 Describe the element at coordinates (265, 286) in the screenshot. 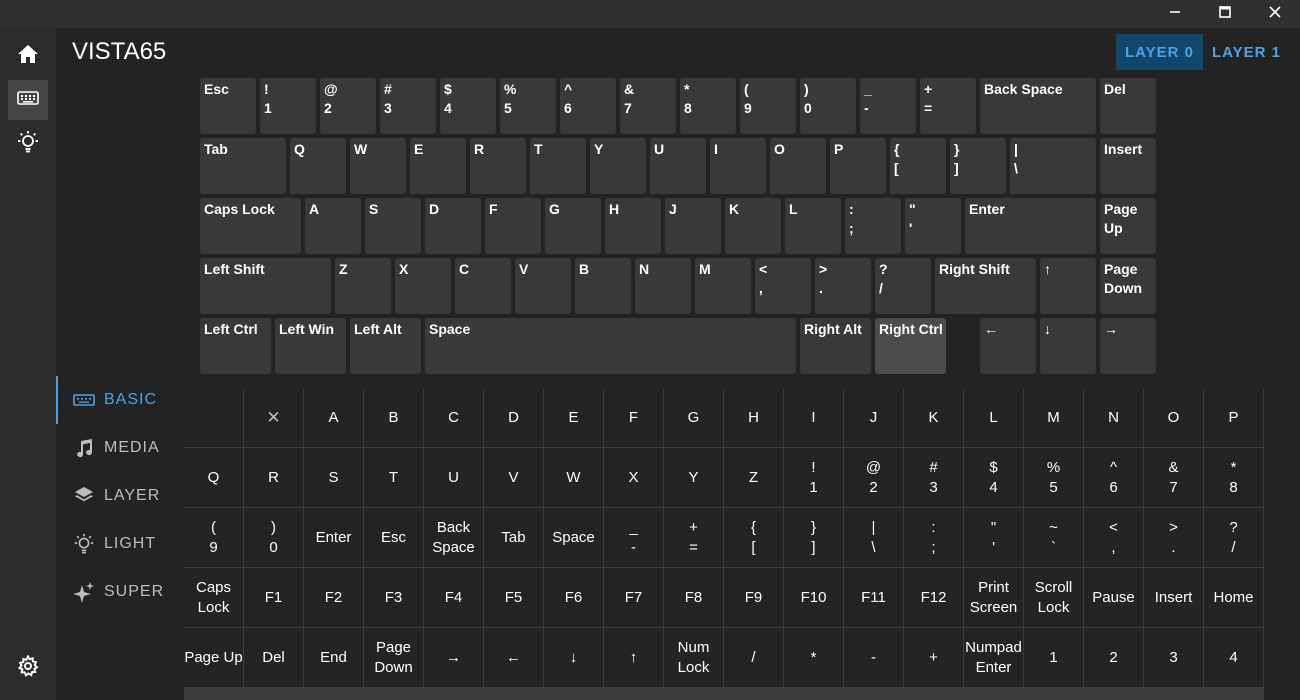

I see `key-left-shift: Left Shift` at that location.